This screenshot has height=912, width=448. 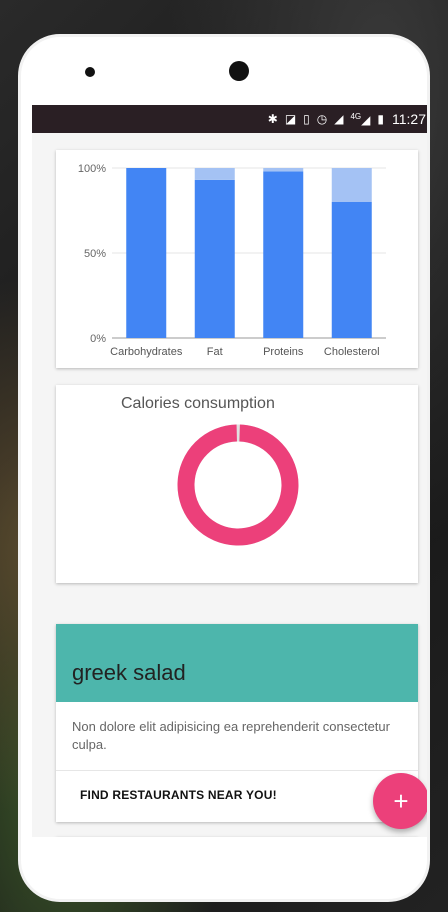 I want to click on y-tick-label: 50%, so click(x=95, y=254).